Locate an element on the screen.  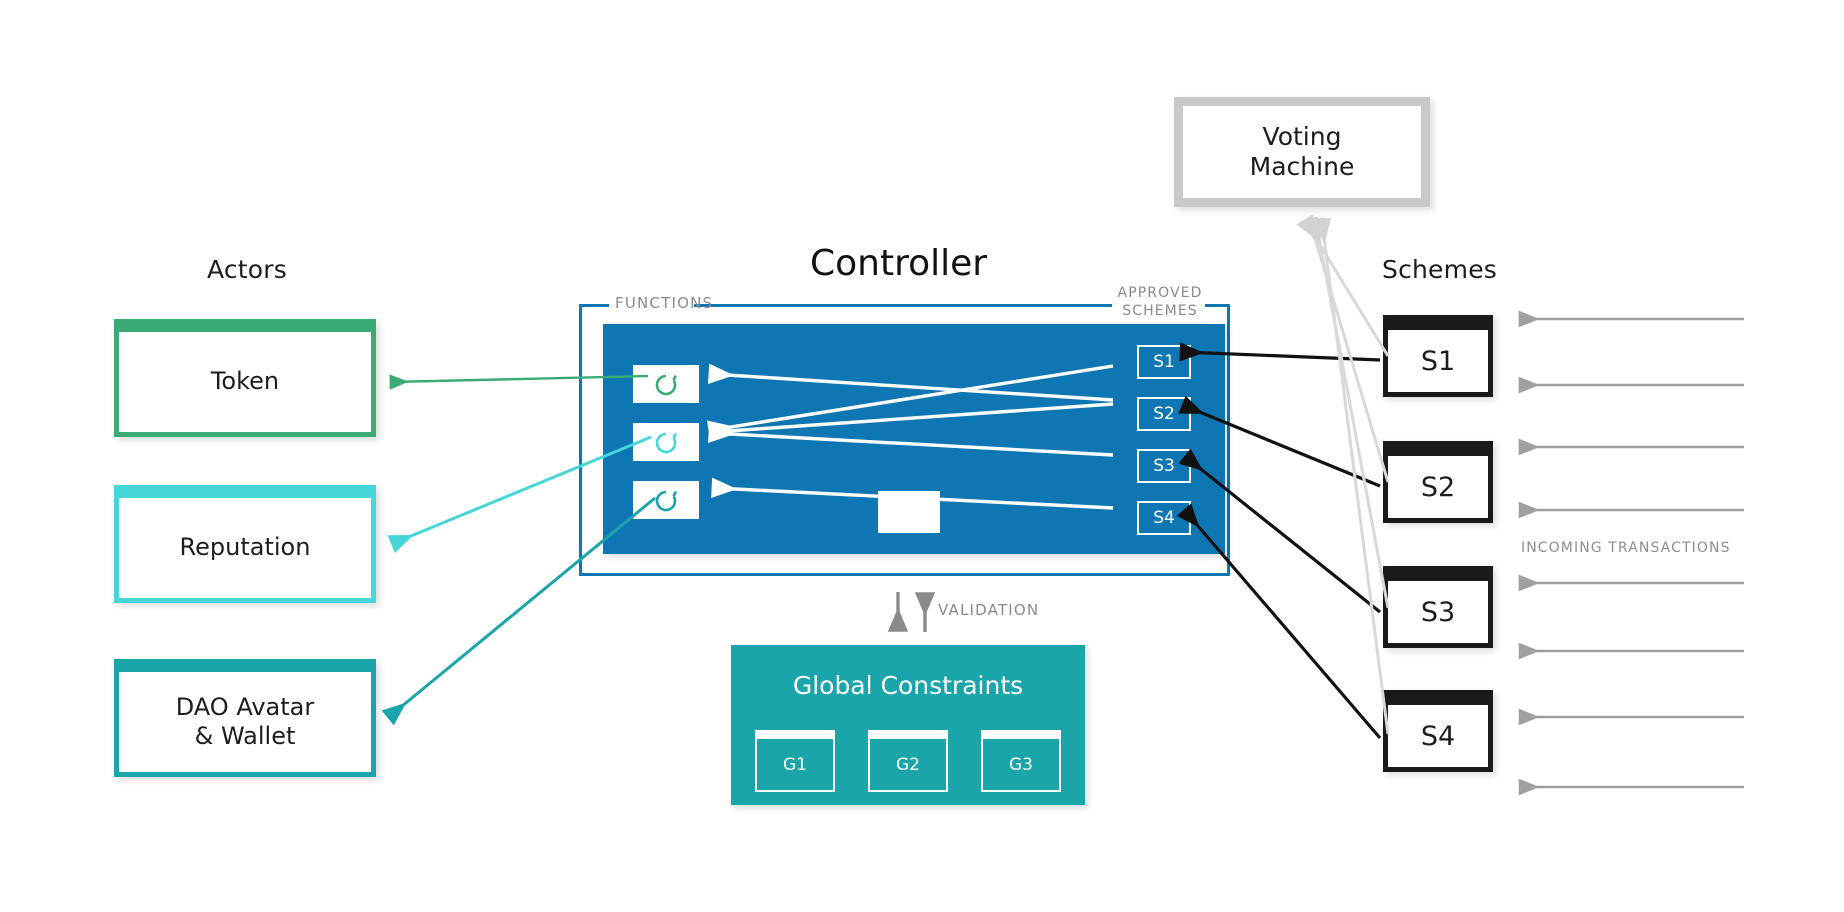
scheme-box-s2: S2 is located at coordinates (1438, 482).